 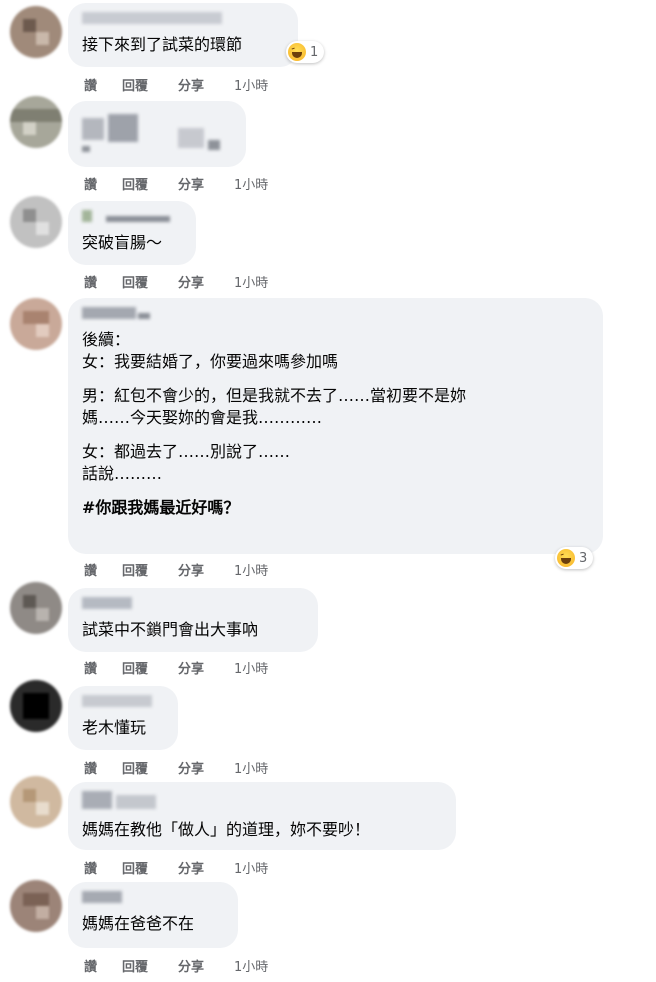 I want to click on comment-text: 試菜中不鎖門會出大事吶, so click(x=170, y=629).